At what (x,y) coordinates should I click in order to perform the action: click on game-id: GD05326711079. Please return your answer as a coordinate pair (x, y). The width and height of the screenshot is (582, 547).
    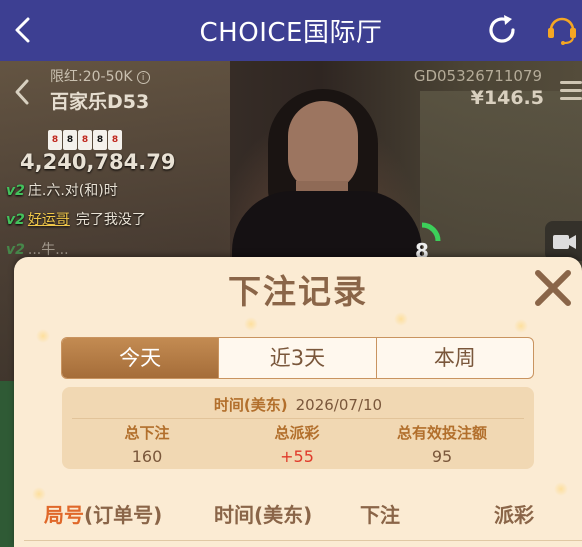
    Looking at the image, I should click on (477, 76).